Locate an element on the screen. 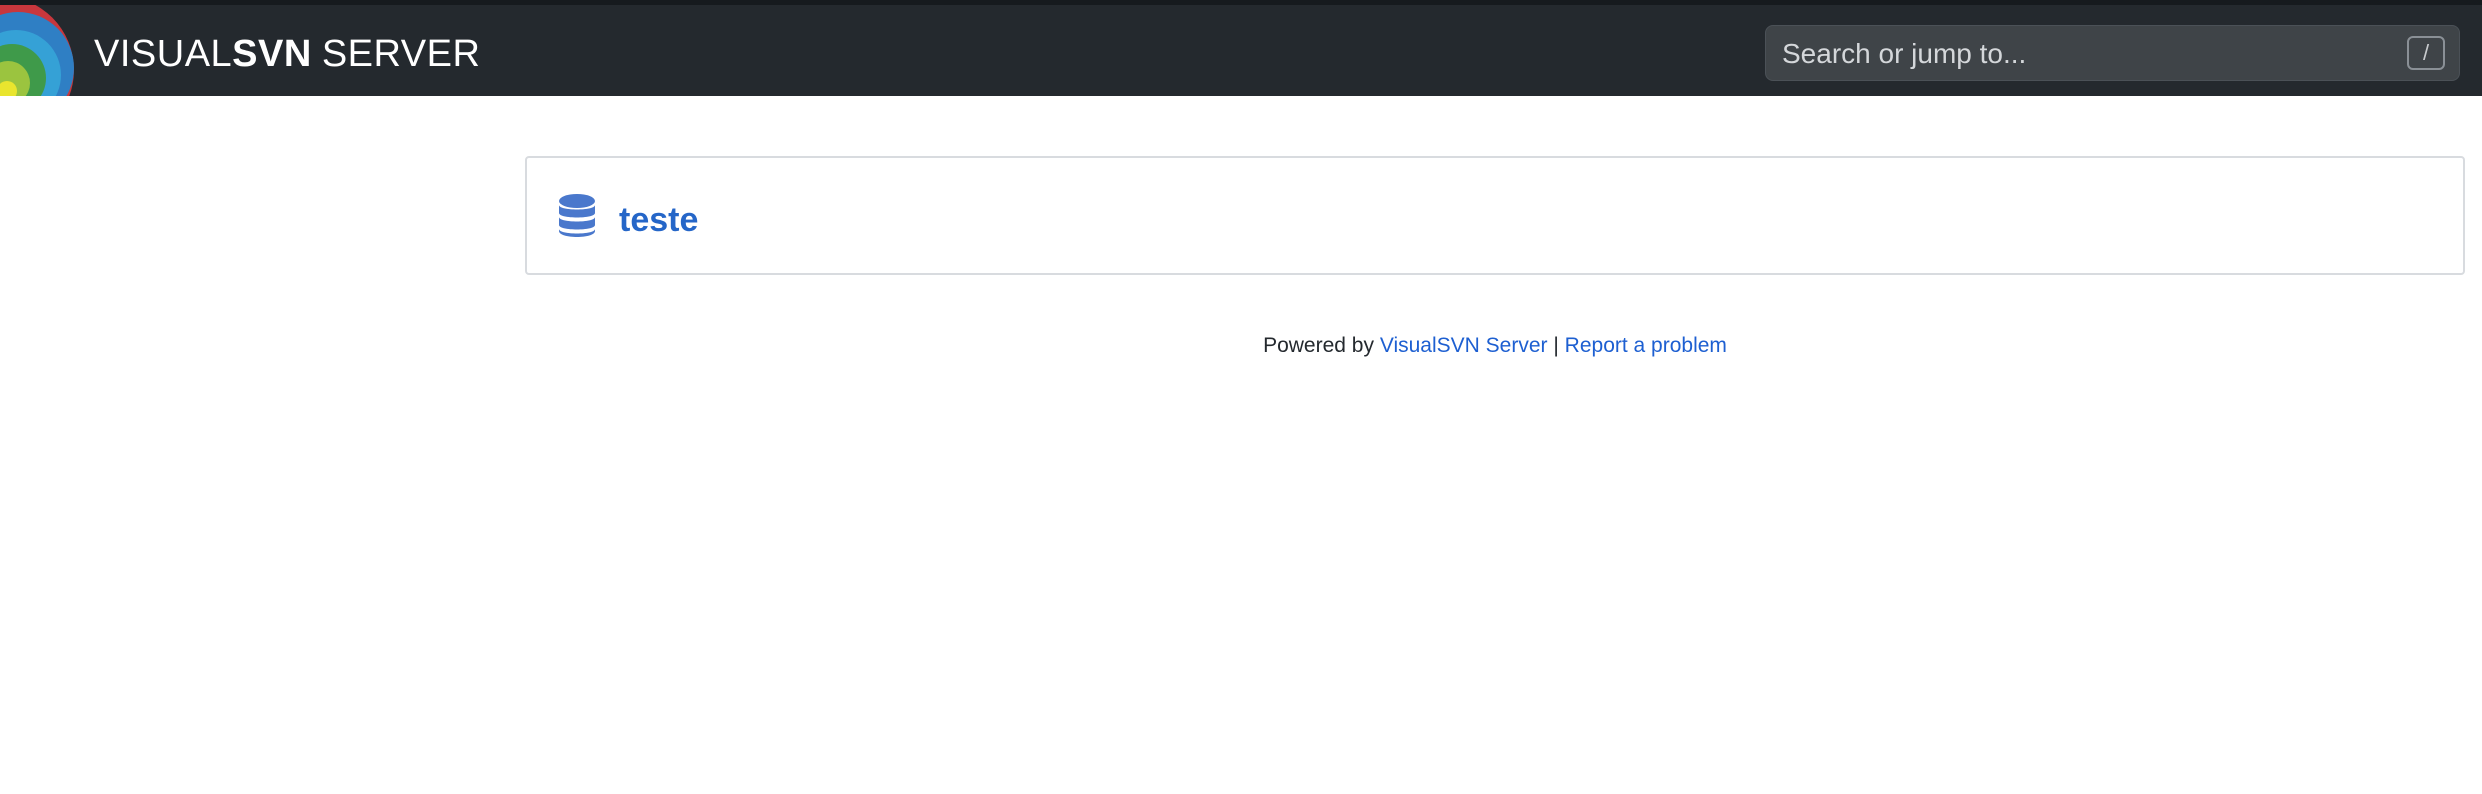  brand-wordmark: VISUALSVN SERVER is located at coordinates (287, 54).